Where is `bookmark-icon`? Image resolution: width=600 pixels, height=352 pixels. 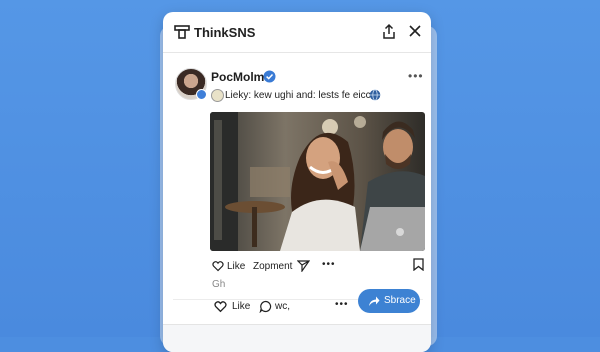 bookmark-icon is located at coordinates (418, 264).